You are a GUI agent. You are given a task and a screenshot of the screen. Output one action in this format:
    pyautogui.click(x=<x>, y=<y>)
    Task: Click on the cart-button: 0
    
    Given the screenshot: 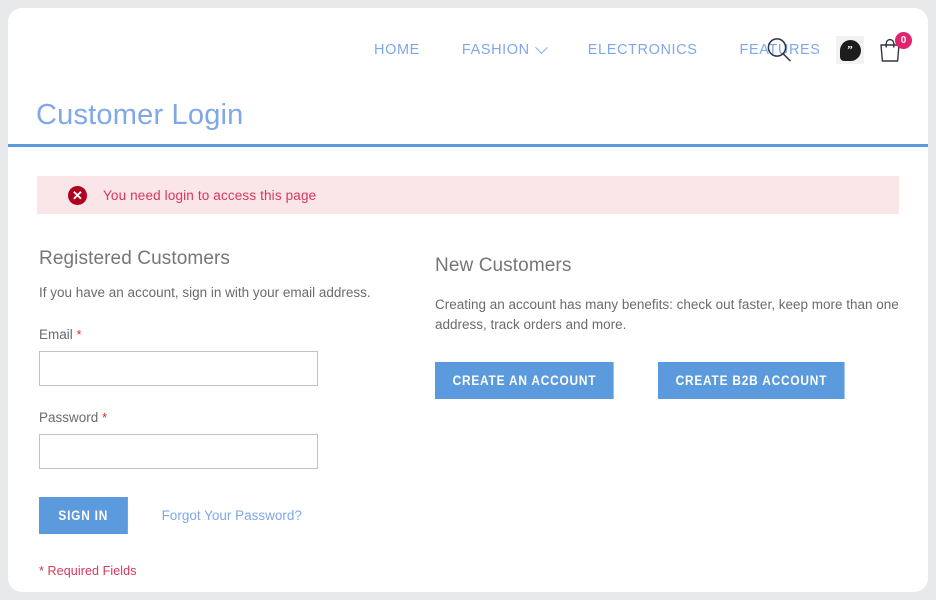 What is the action you would take?
    pyautogui.click(x=891, y=50)
    